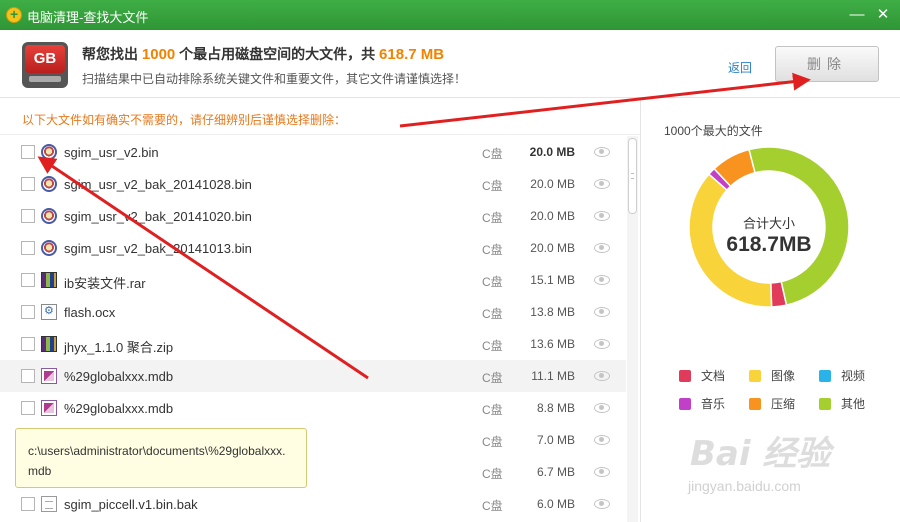 The width and height of the screenshot is (900, 522). I want to click on file-size: 8.8 MB, so click(555, 408).